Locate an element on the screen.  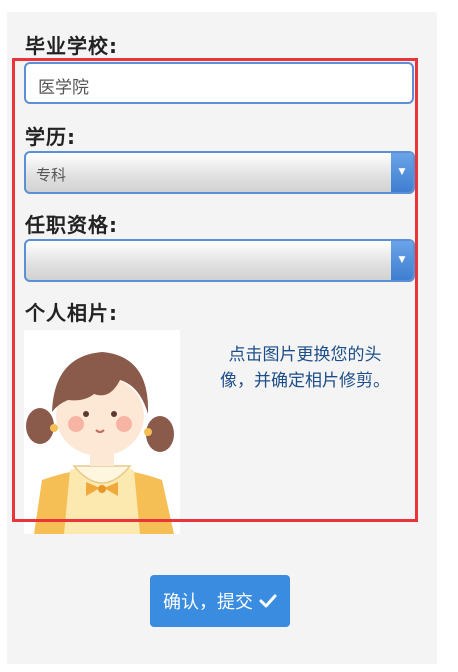
education-select-value: 专科 is located at coordinates (51, 175).